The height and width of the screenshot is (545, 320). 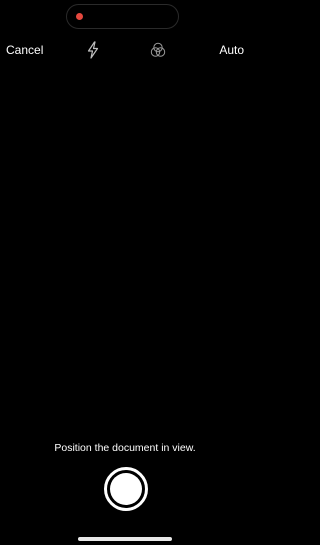 What do you see at coordinates (24, 50) in the screenshot?
I see `cancel-button: Cancel` at bounding box center [24, 50].